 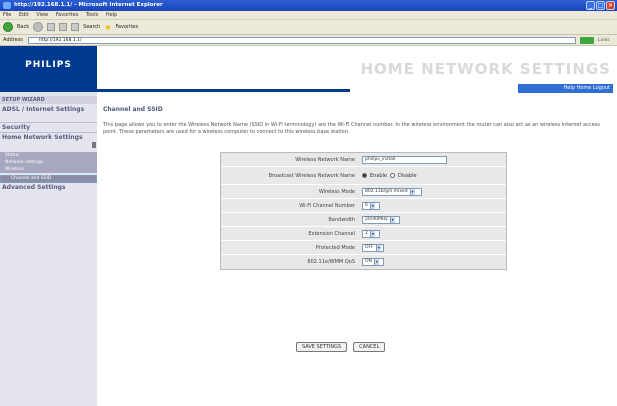 I want to click on form-row-protected: Protected Mode OFF ▾, so click(x=363, y=248).